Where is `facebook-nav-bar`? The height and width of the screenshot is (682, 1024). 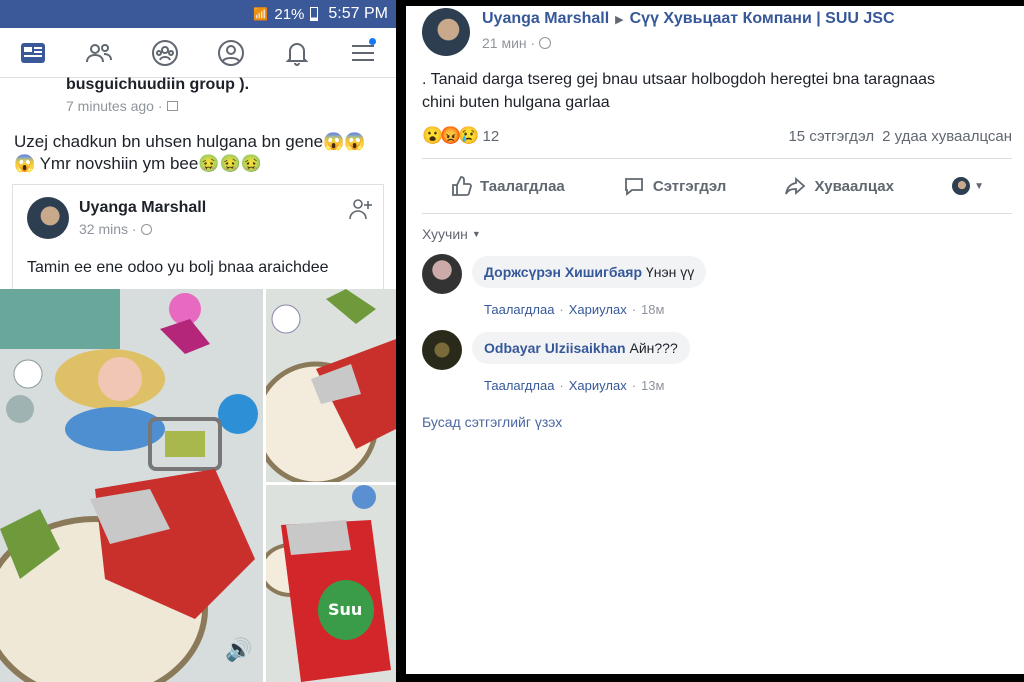
facebook-nav-bar is located at coordinates (198, 53).